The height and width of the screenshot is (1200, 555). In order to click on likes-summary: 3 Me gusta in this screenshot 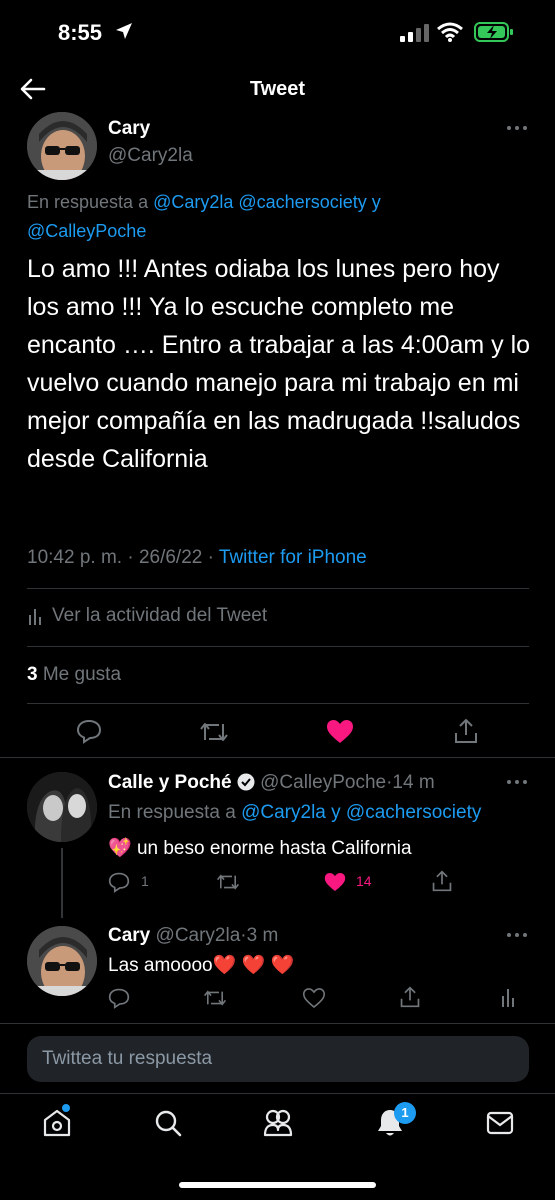, I will do `click(74, 675)`.